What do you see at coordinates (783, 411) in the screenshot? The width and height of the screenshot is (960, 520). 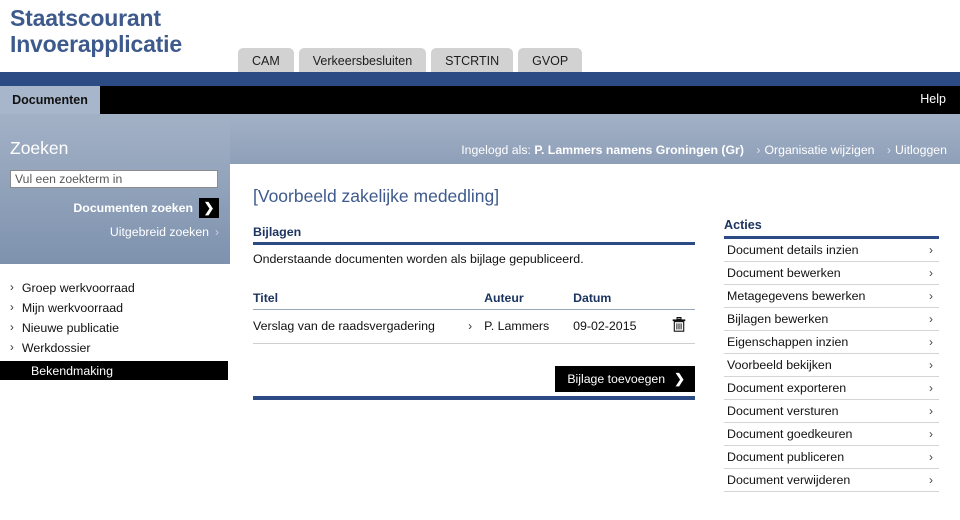 I see `action-item-label: Document versturen` at bounding box center [783, 411].